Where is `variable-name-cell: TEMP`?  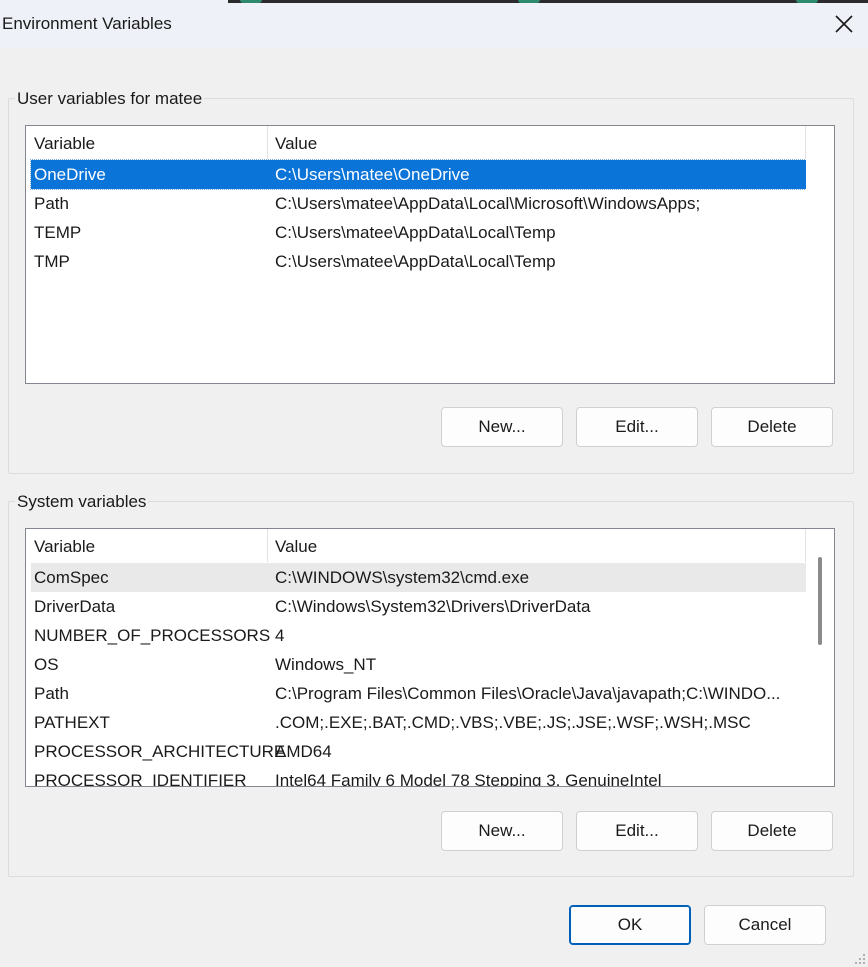 variable-name-cell: TEMP is located at coordinates (58, 232).